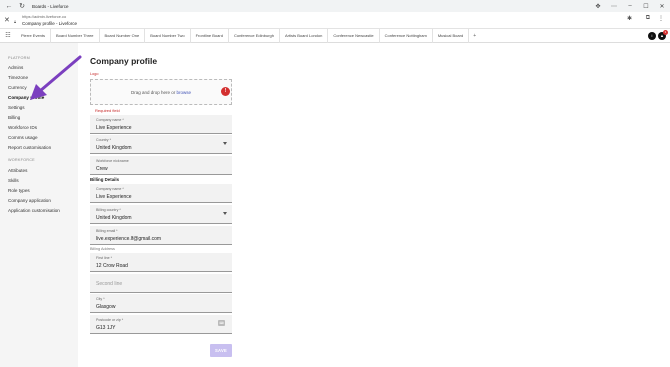 This screenshot has height=367, width=670. What do you see at coordinates (34, 210) in the screenshot?
I see `sidebar-item-application-customisation: Application customisation` at bounding box center [34, 210].